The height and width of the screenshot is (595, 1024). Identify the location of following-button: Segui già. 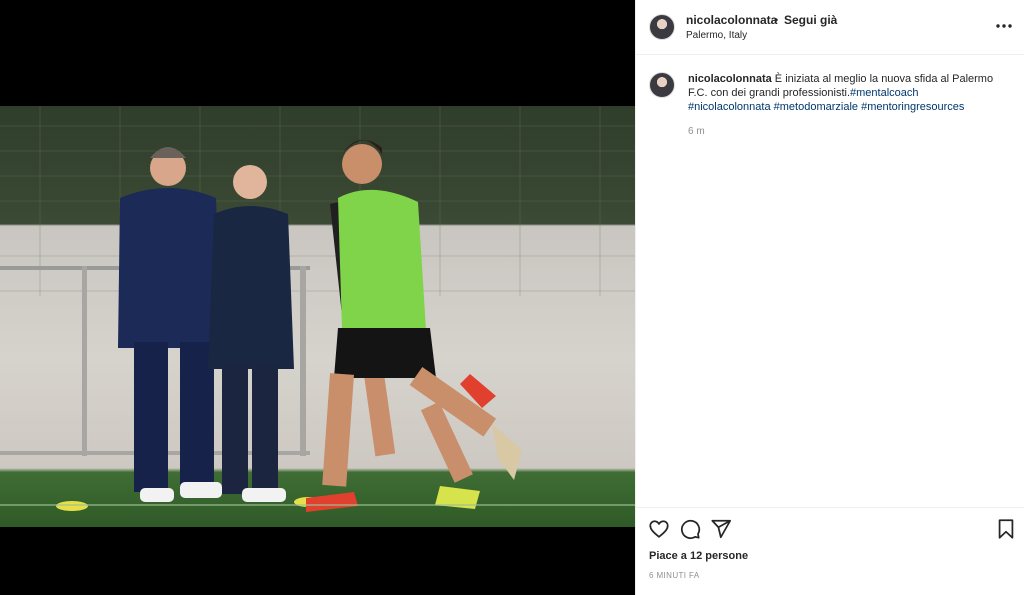
(810, 20).